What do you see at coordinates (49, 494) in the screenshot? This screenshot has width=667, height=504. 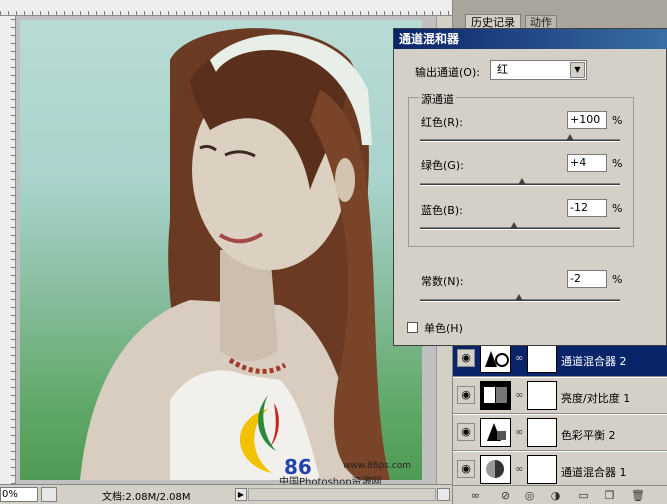 I see `status-menu-button` at bounding box center [49, 494].